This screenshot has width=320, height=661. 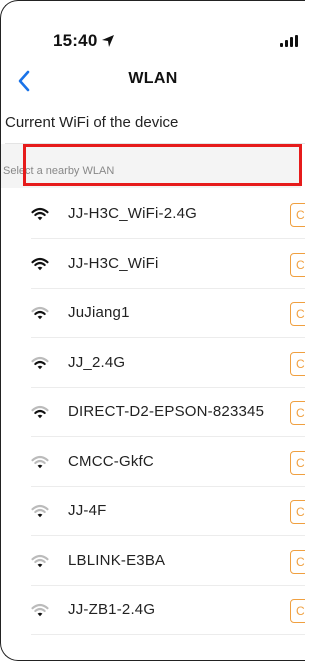 I want to click on wifi-ssid: DIRECT-D2-EPSON-823345, so click(x=166, y=411).